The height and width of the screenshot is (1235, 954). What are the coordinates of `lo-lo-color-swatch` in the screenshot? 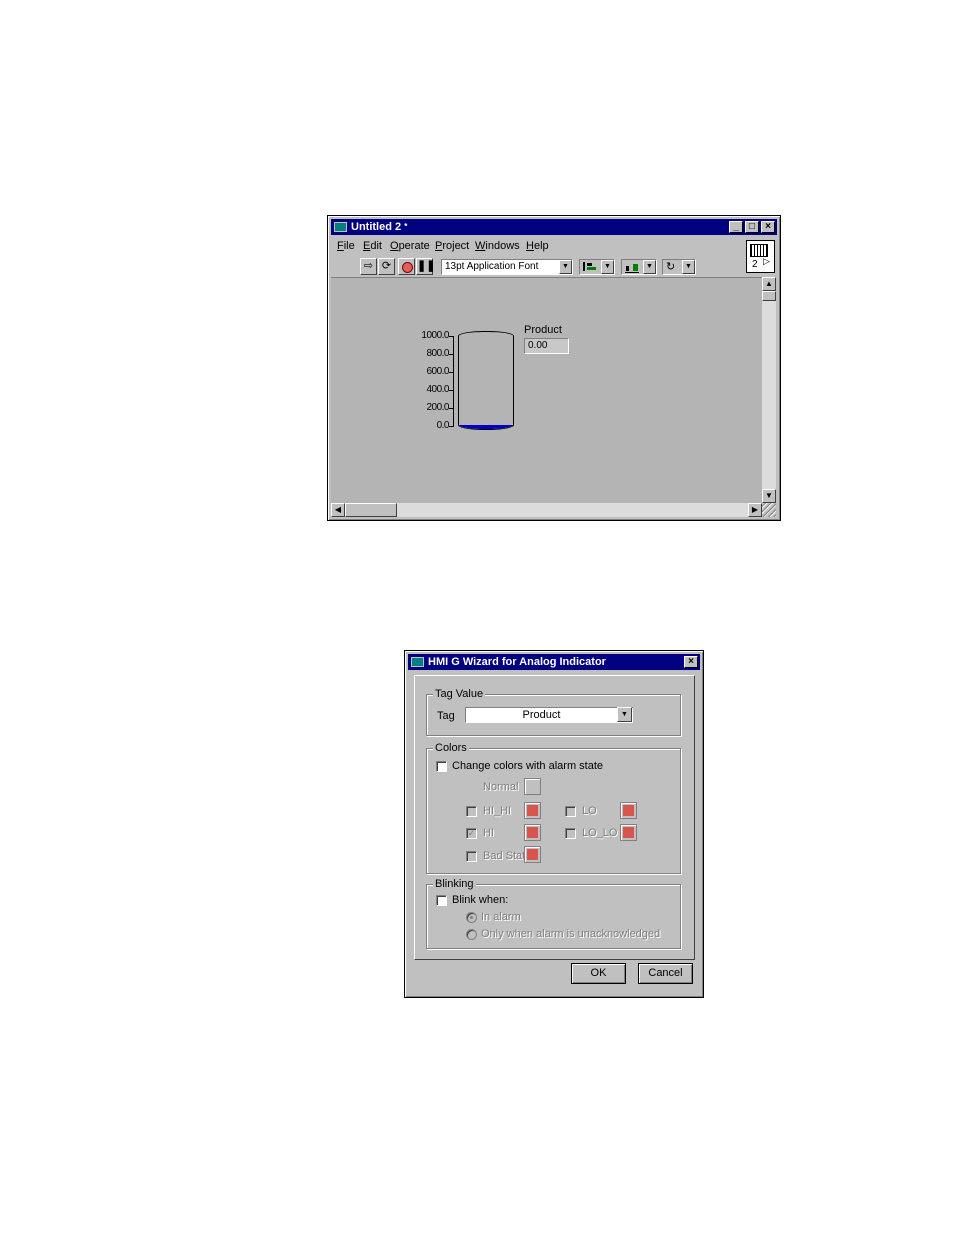 It's located at (628, 832).